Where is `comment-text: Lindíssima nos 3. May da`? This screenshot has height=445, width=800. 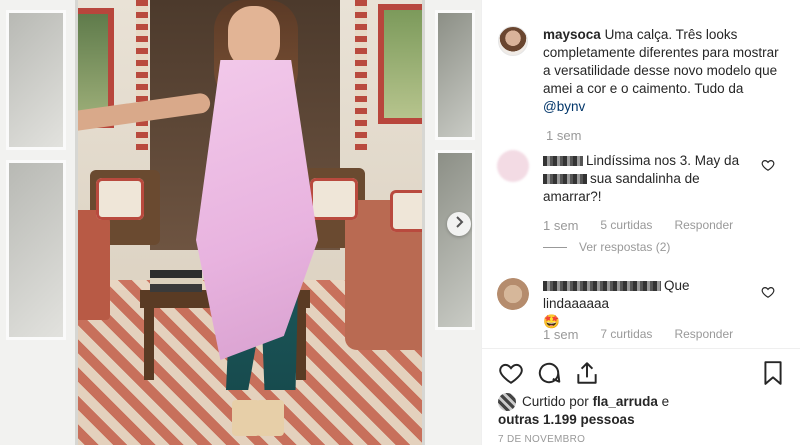
comment-text: Lindíssima nos 3. May da is located at coordinates (663, 160).